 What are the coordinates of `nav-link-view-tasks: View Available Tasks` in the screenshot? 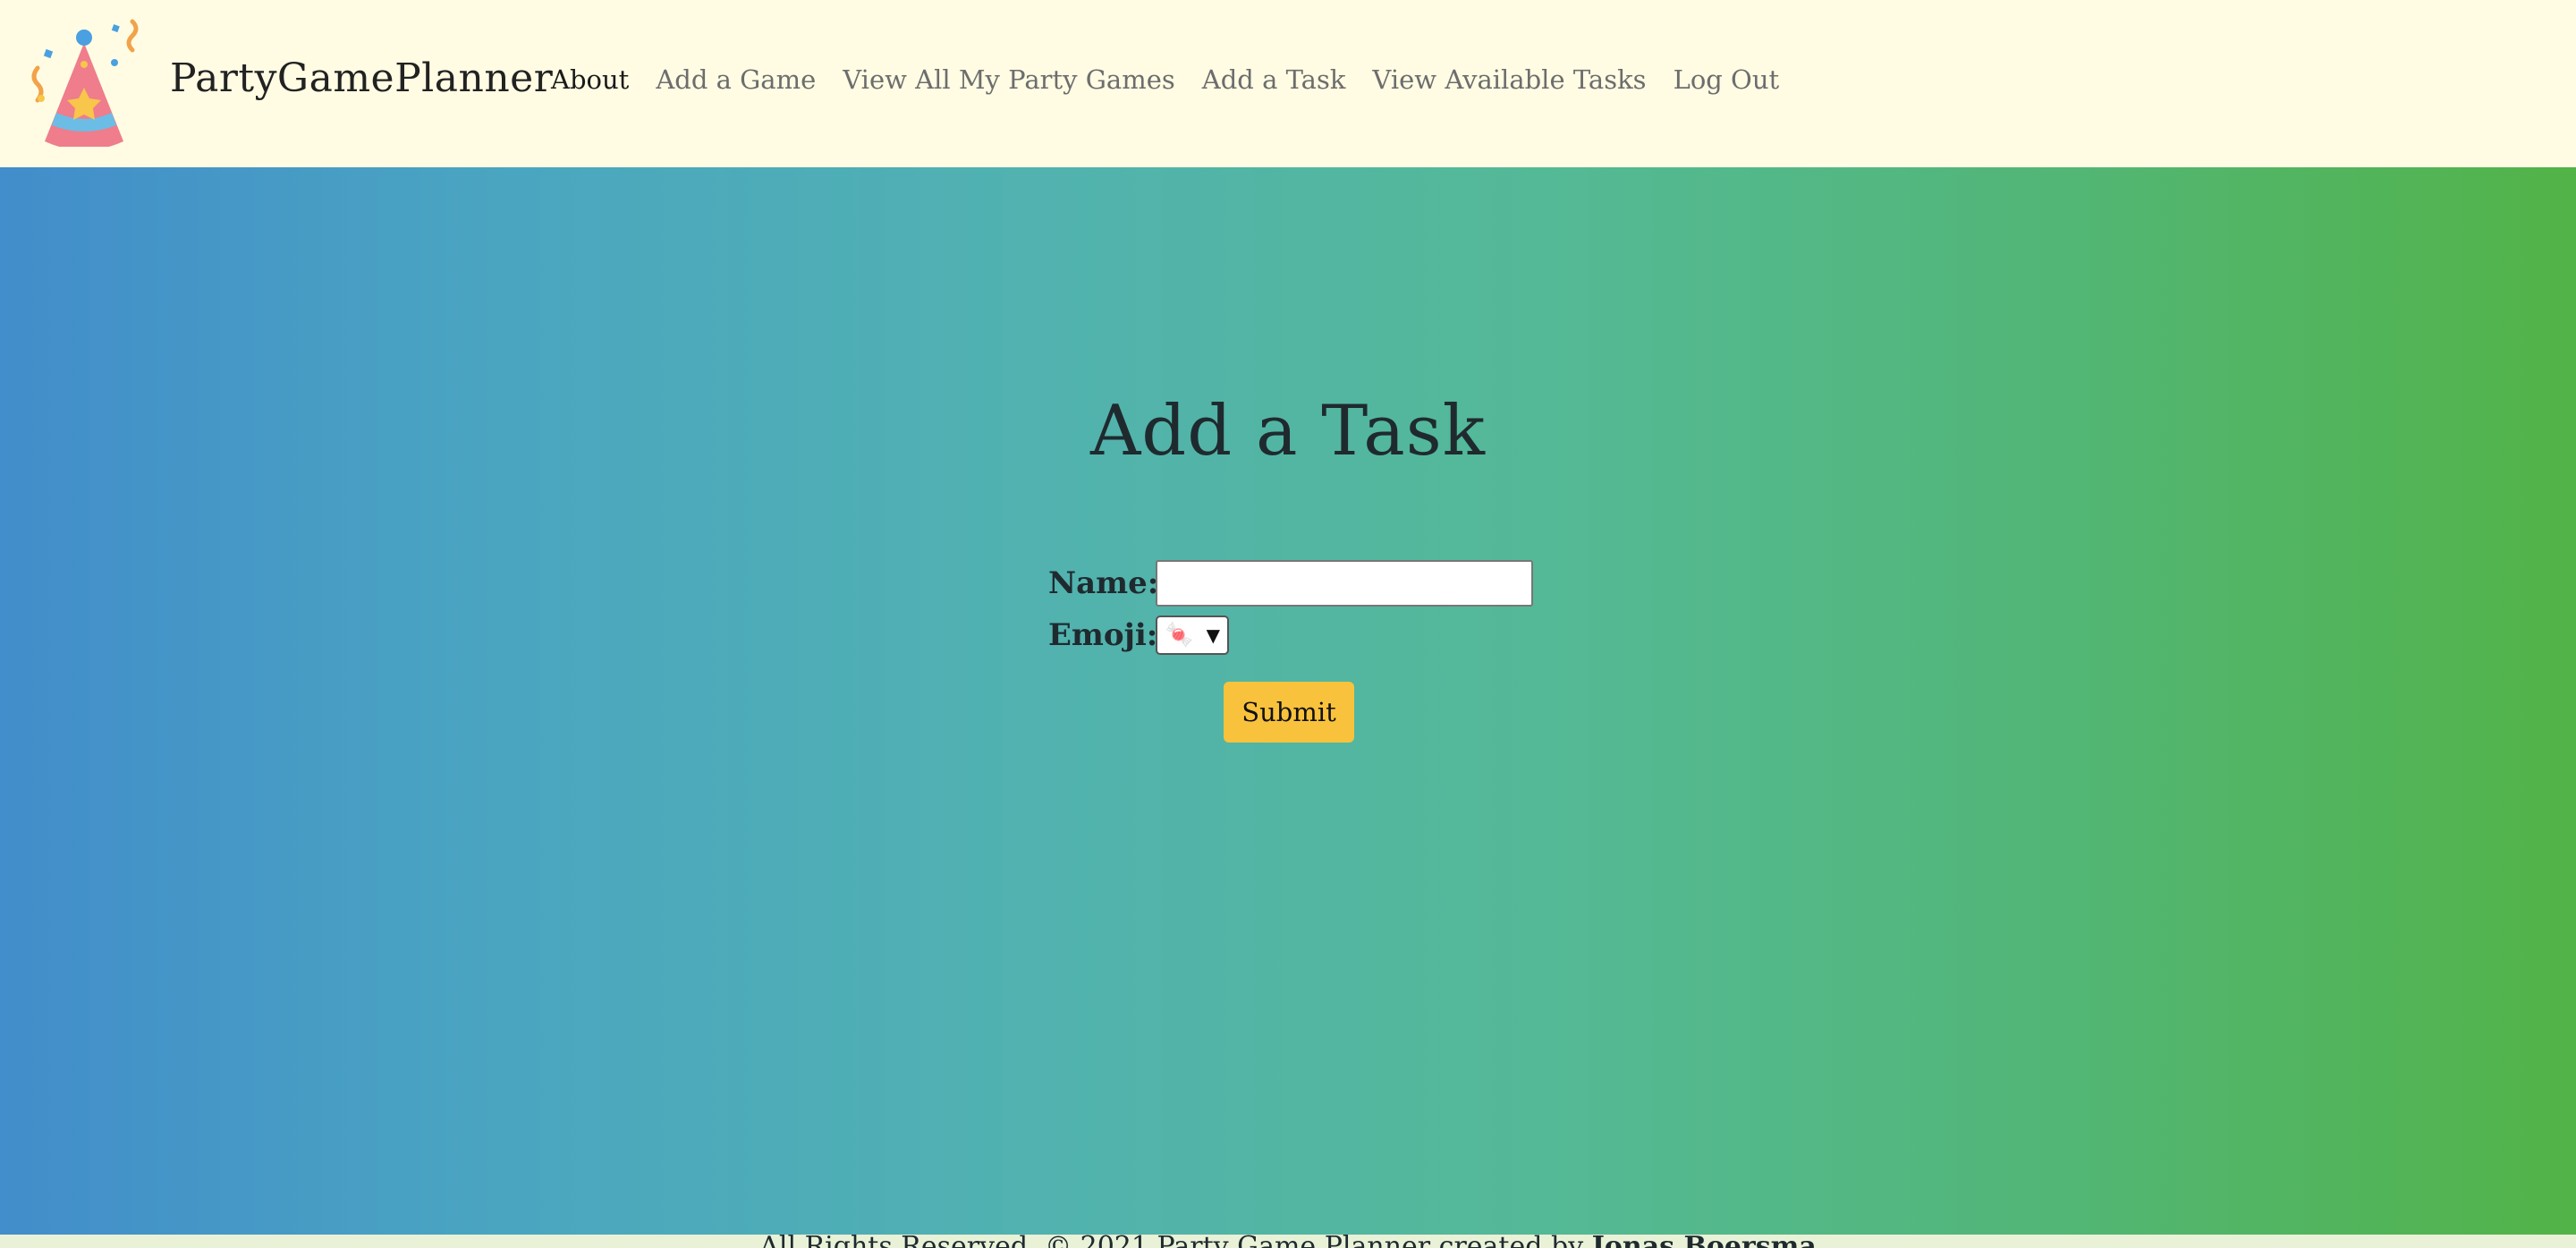 It's located at (1509, 79).